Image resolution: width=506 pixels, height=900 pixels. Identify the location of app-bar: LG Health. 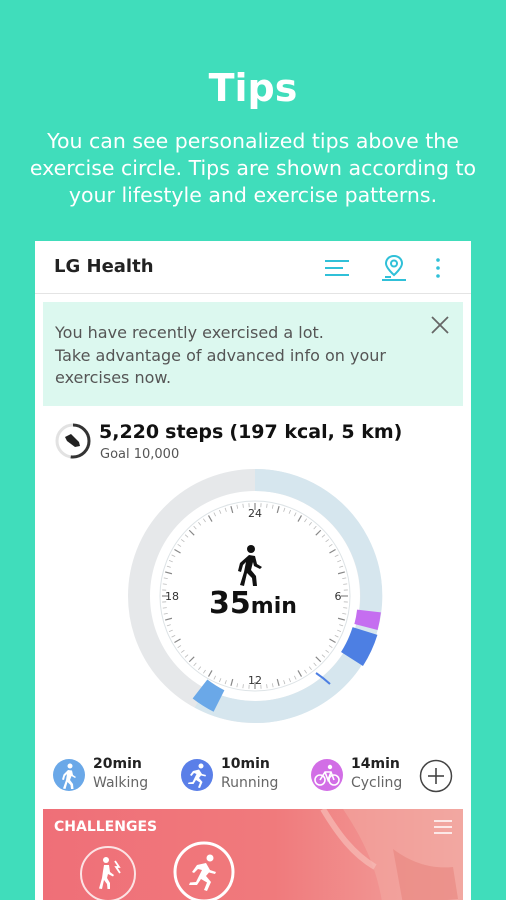
(253, 267).